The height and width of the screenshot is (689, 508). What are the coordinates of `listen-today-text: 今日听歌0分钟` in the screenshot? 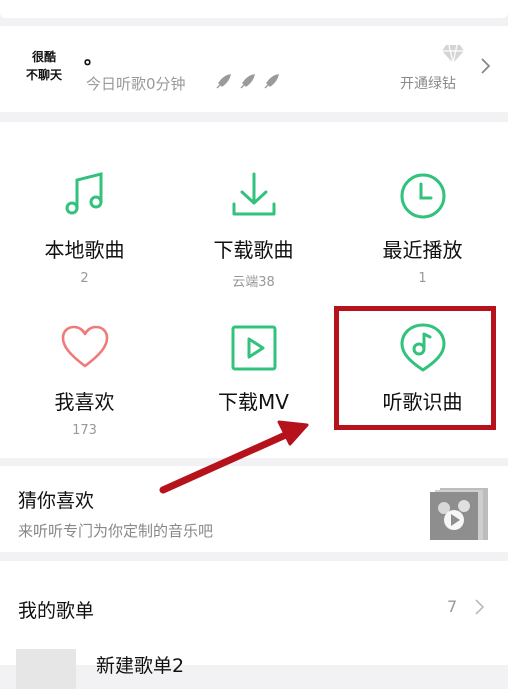 It's located at (136, 84).